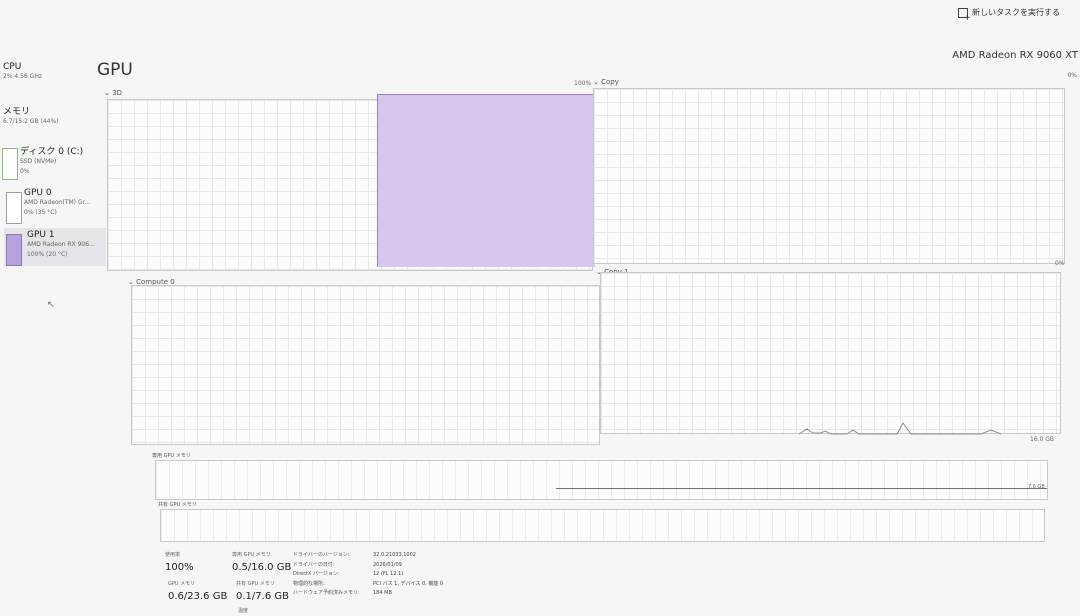 The image size is (1080, 616). Describe the element at coordinates (52, 152) in the screenshot. I see `sidebar-item-title: ディスク 0 (C:)` at that location.